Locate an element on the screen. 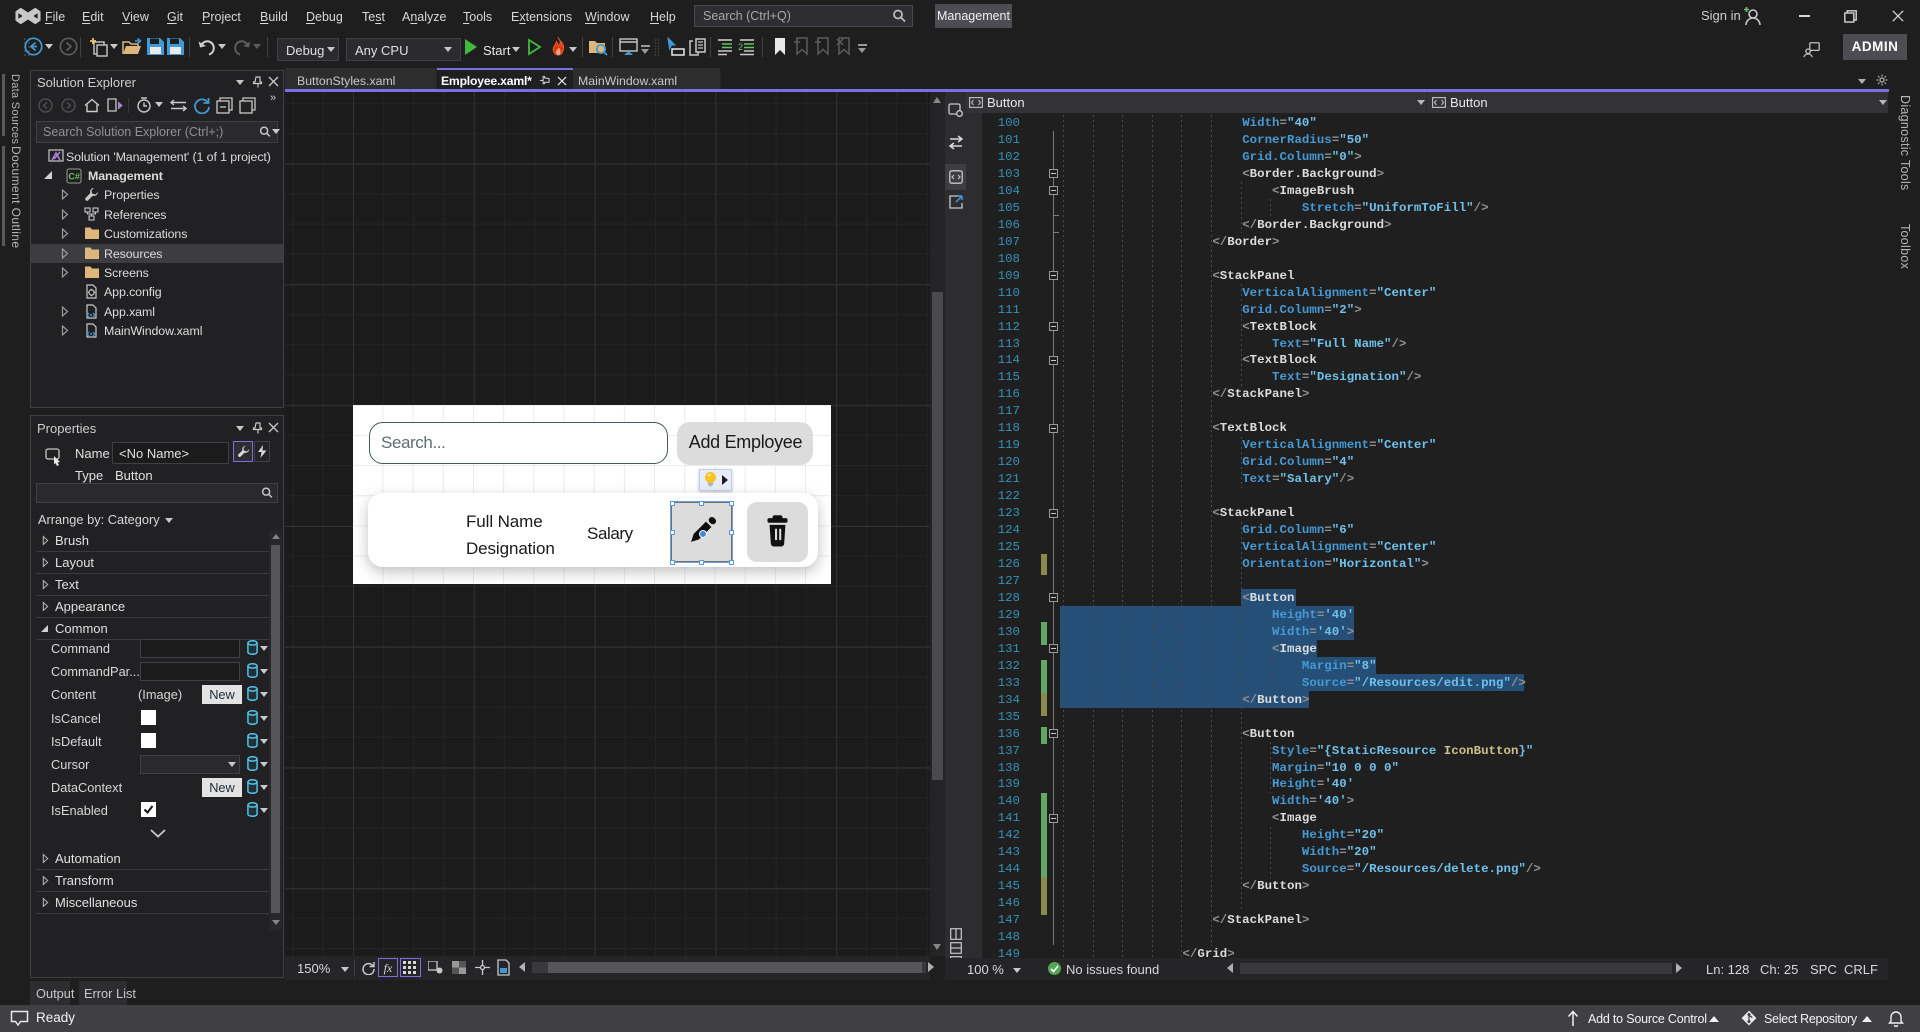 This screenshot has height=1032, width=1920. svg-text: 2 is located at coordinates (740, 47).